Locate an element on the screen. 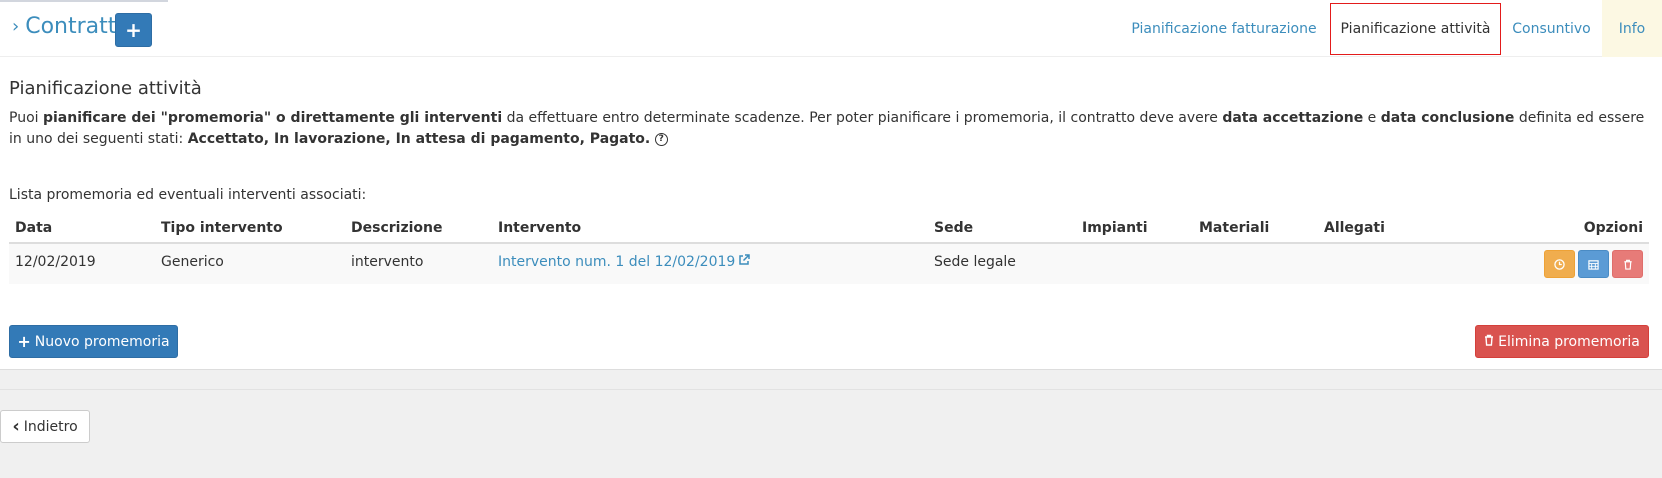 The width and height of the screenshot is (1662, 478). section-title: Pianificazione attività is located at coordinates (105, 88).